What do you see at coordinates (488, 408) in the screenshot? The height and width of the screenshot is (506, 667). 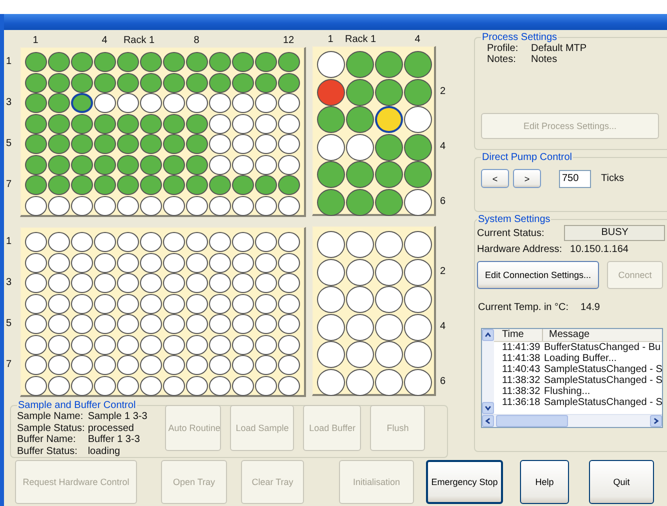 I see `scroll-down-icon` at bounding box center [488, 408].